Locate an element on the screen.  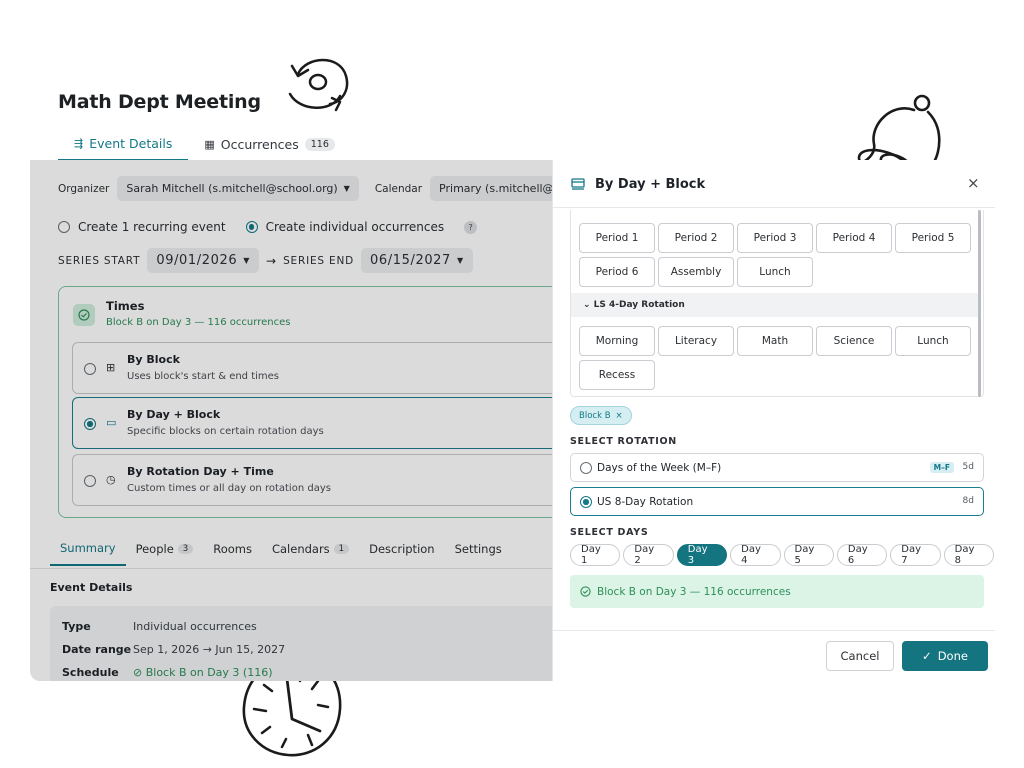
tab-label: Rooms is located at coordinates (232, 549).